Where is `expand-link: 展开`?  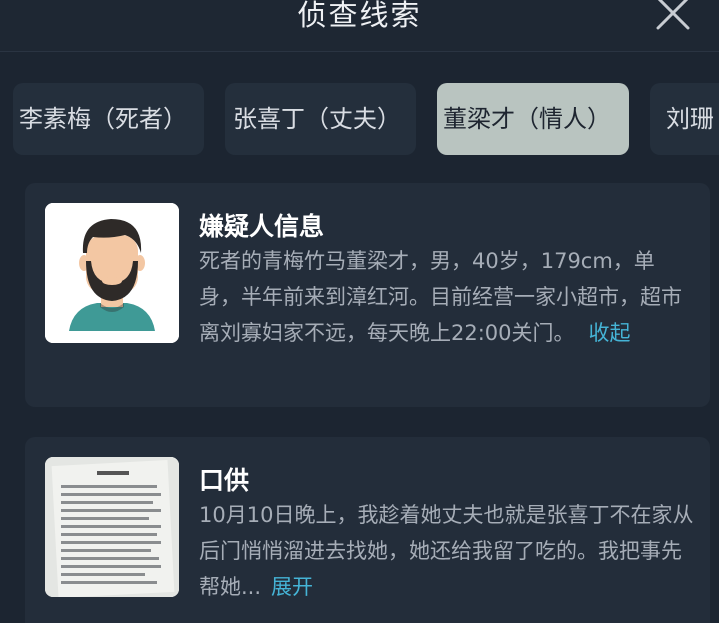 expand-link: 展开 is located at coordinates (292, 587).